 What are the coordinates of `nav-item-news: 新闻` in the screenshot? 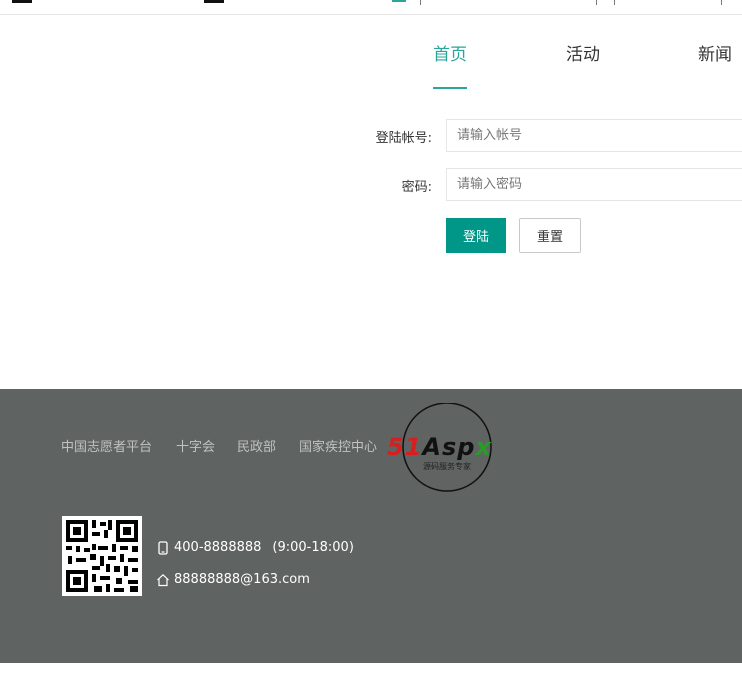 It's located at (715, 52).